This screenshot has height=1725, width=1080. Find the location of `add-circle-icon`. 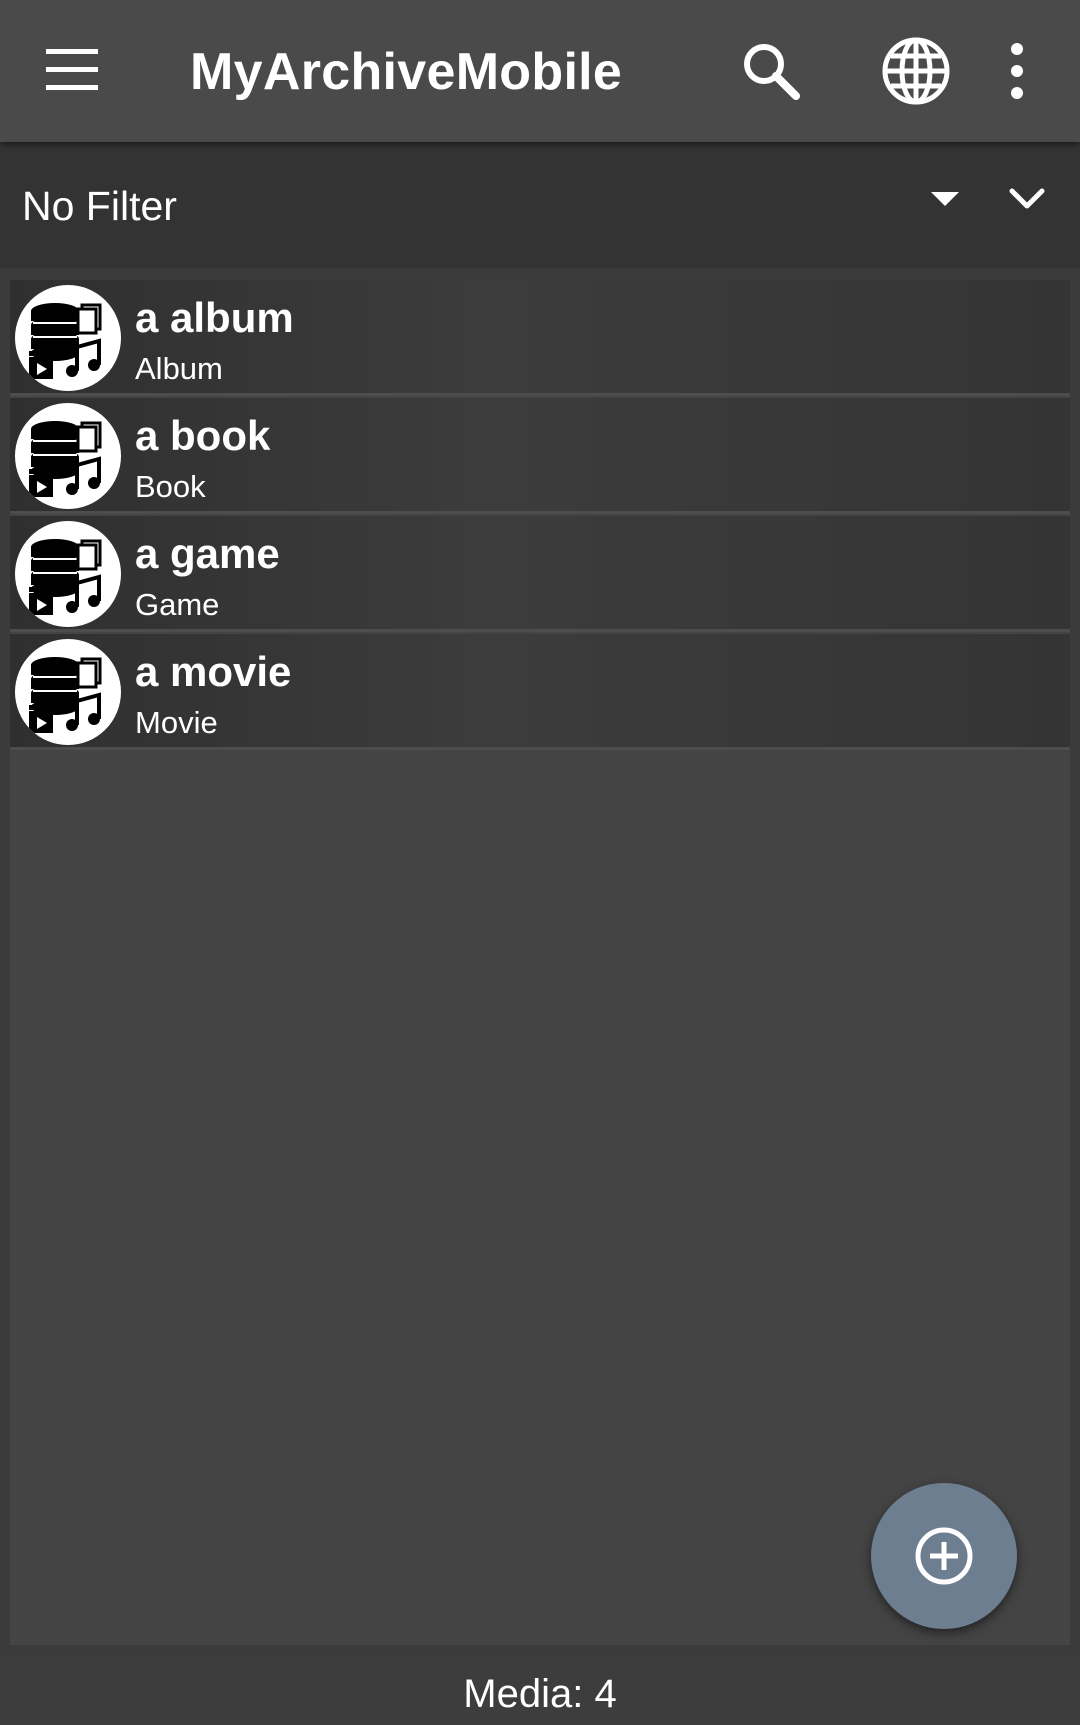

add-circle-icon is located at coordinates (944, 1556).